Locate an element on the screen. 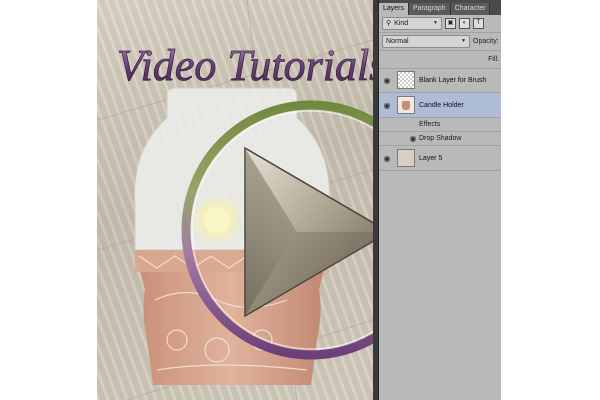 Image resolution: width=600 pixels, height=400 pixels. filter-kind-label: Kind is located at coordinates (401, 23).